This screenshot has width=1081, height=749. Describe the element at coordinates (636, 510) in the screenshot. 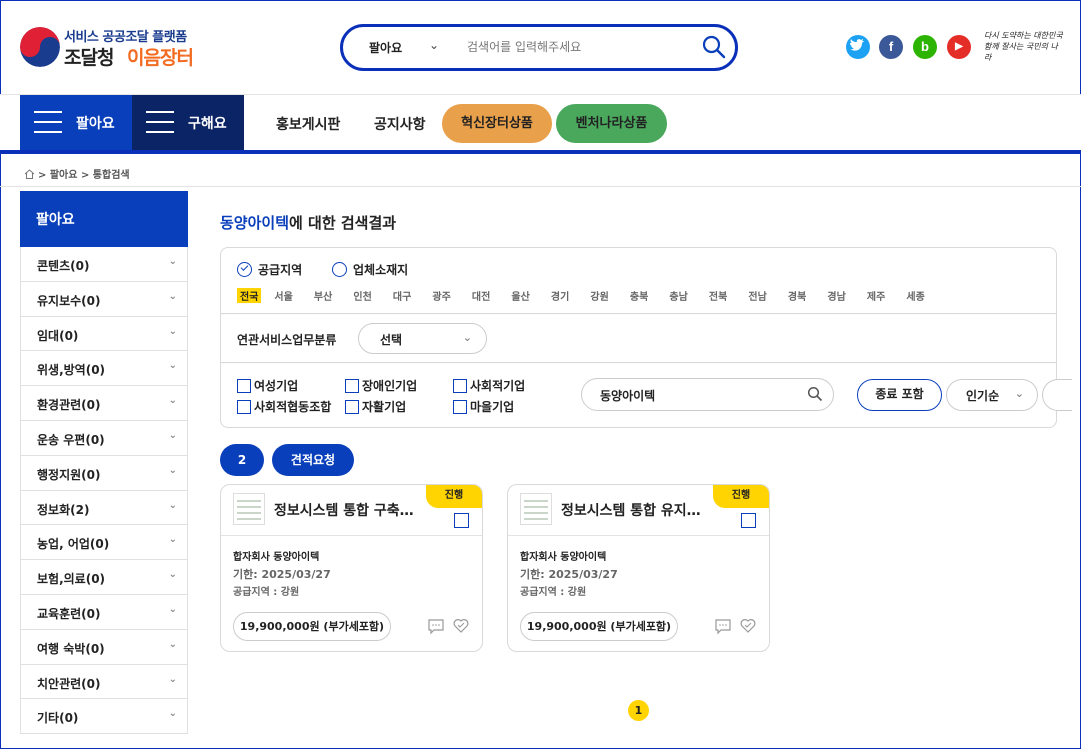

I see `product-title: 정보시스템 통합 유지보수` at that location.